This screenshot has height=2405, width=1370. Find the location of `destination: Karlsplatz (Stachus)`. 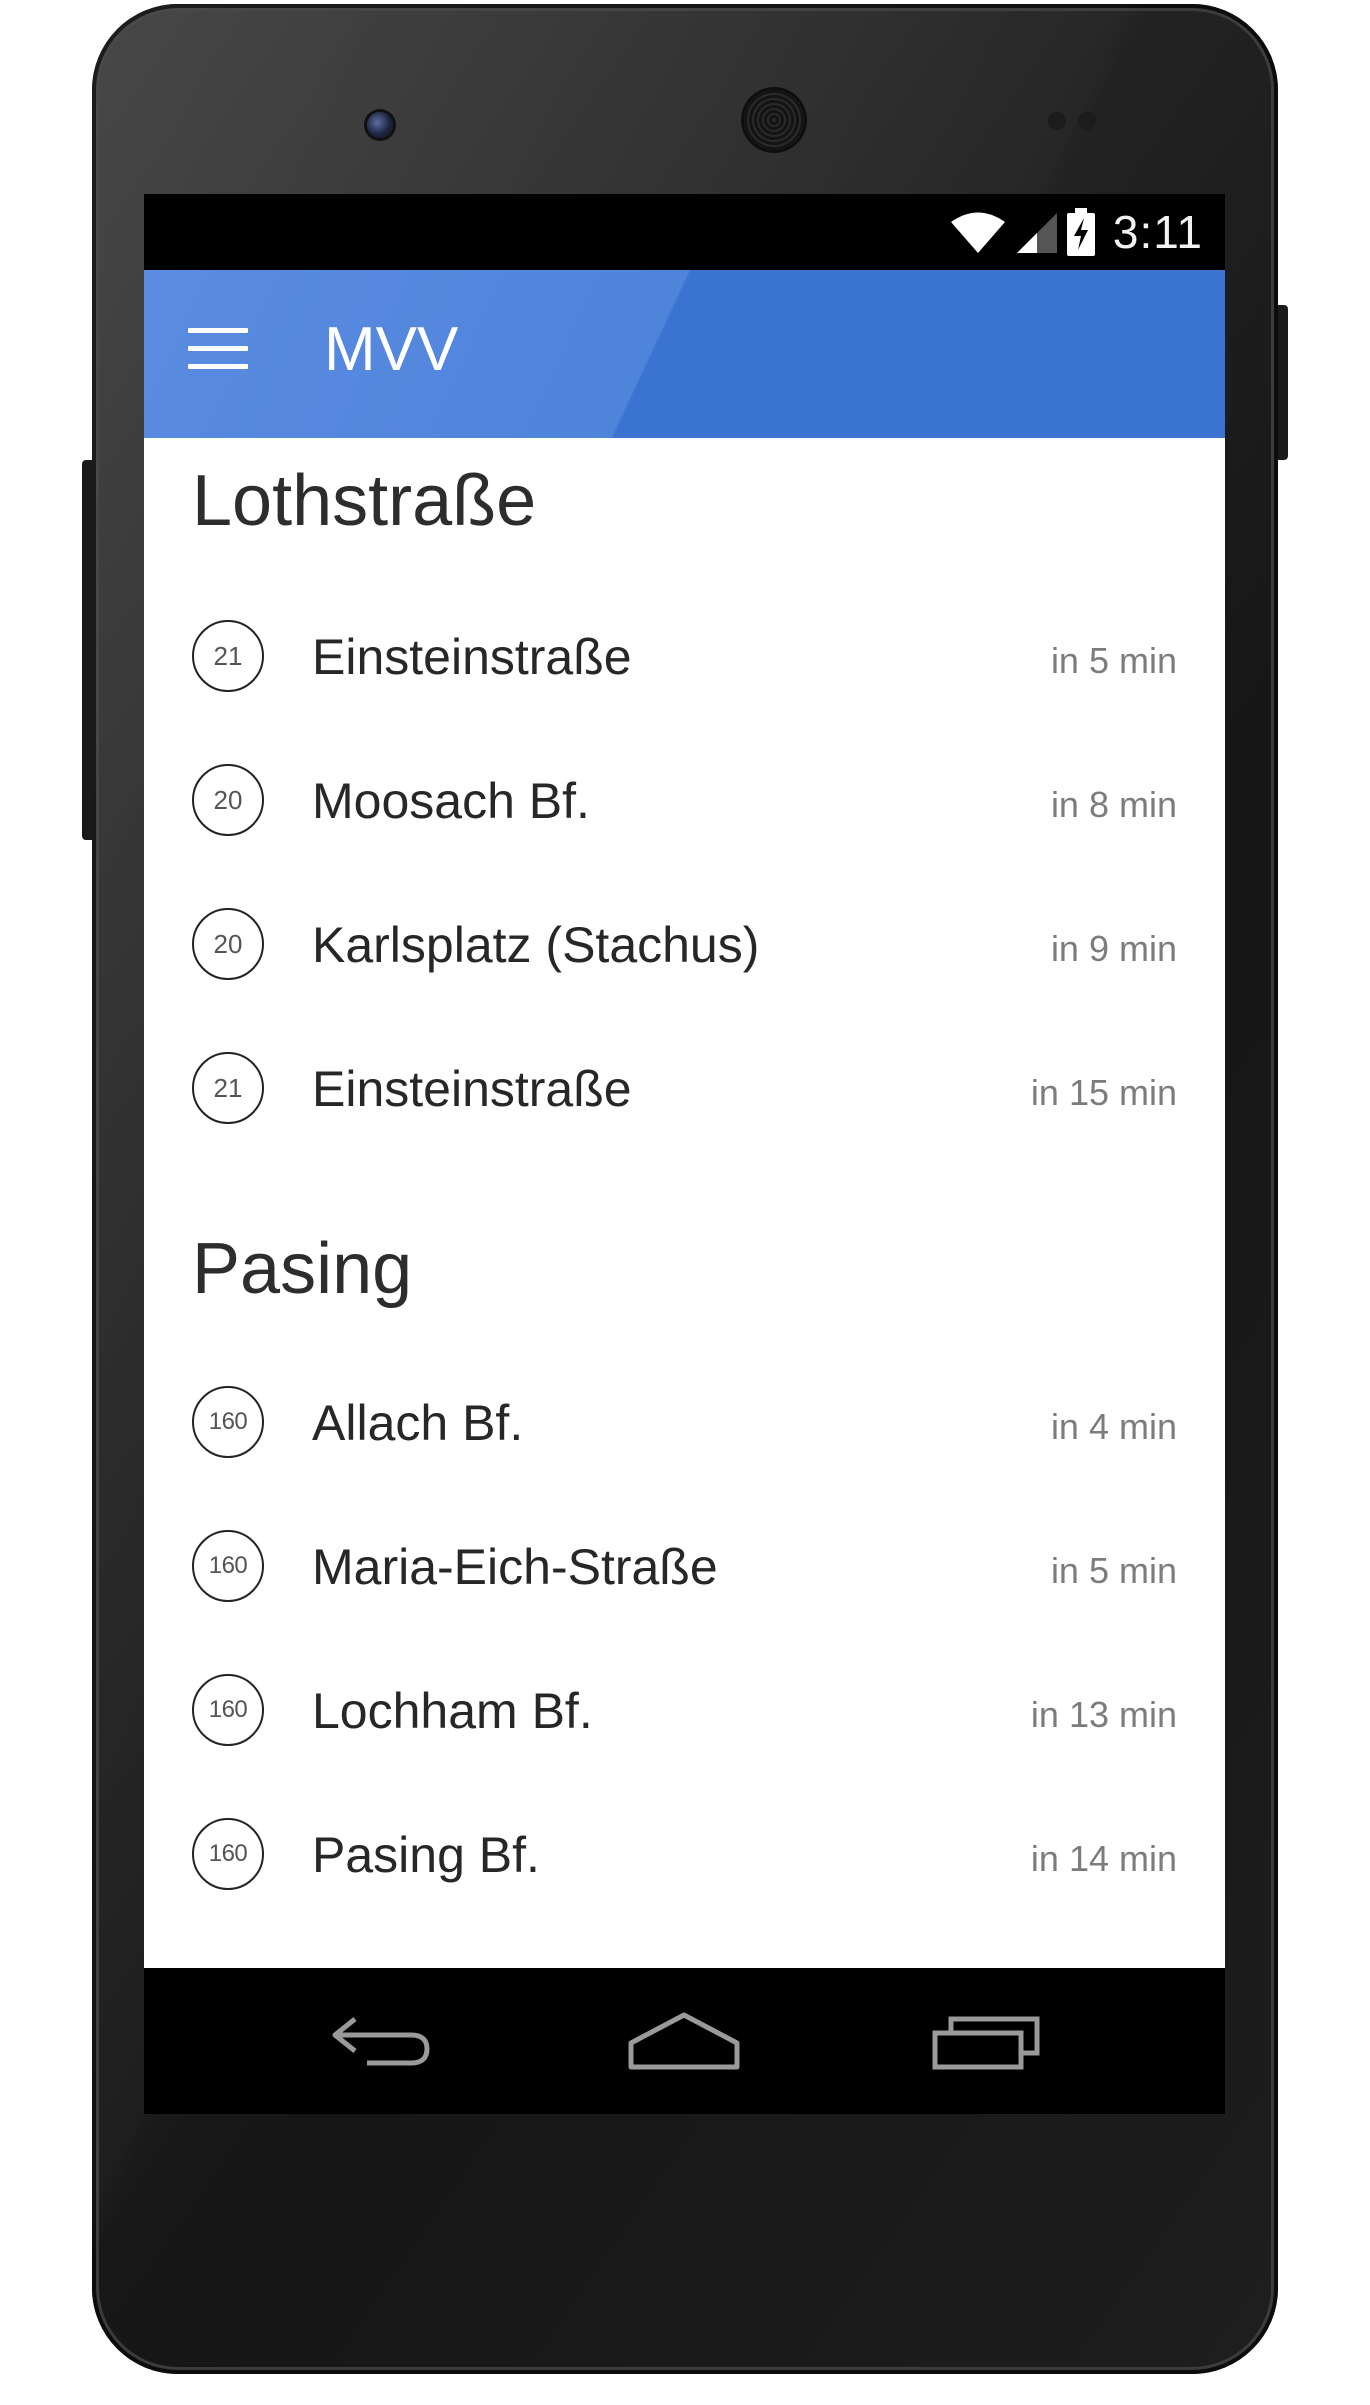

destination: Karlsplatz (Stachus) is located at coordinates (536, 945).